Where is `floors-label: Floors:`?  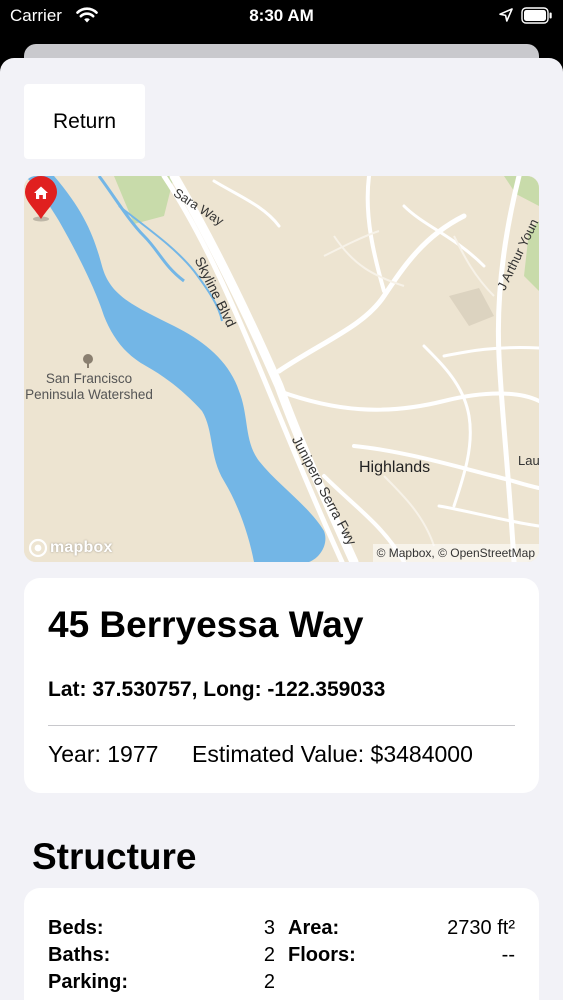
floors-label: Floors: is located at coordinates (322, 955).